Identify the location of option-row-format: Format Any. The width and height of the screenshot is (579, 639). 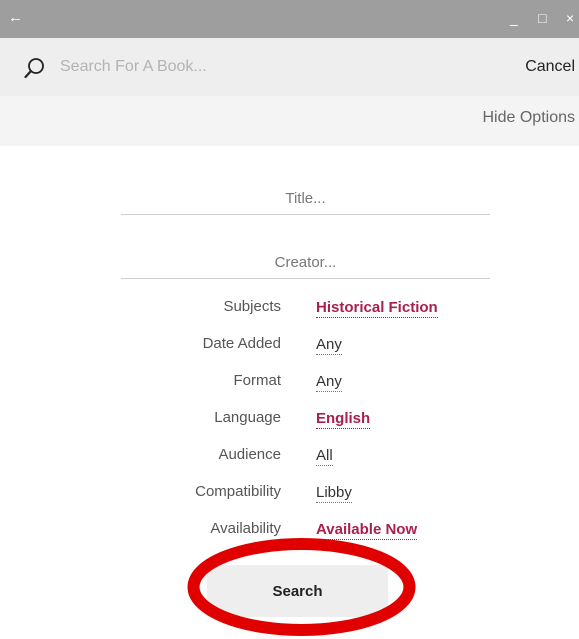
(289, 383).